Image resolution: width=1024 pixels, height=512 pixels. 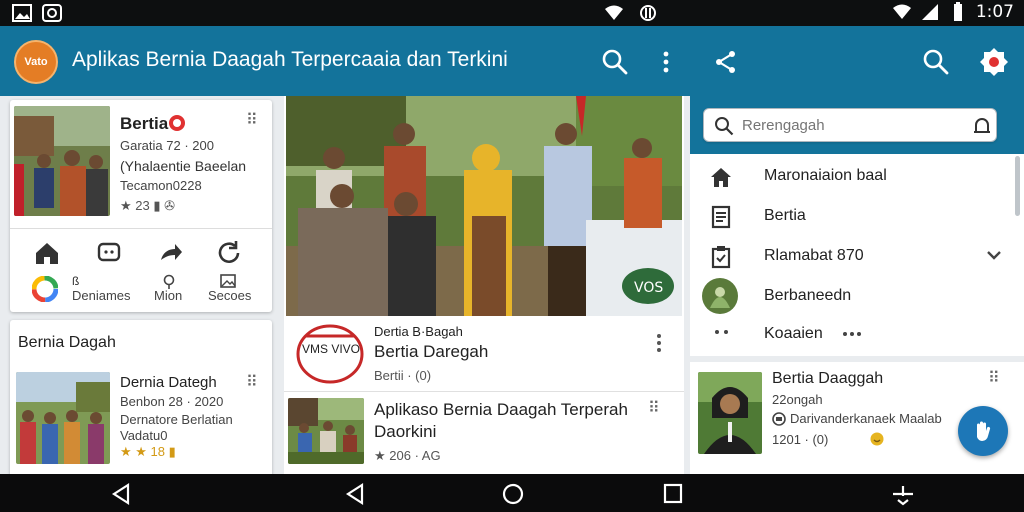 I want to click on card-line: Tecamon0228, so click(x=161, y=185).